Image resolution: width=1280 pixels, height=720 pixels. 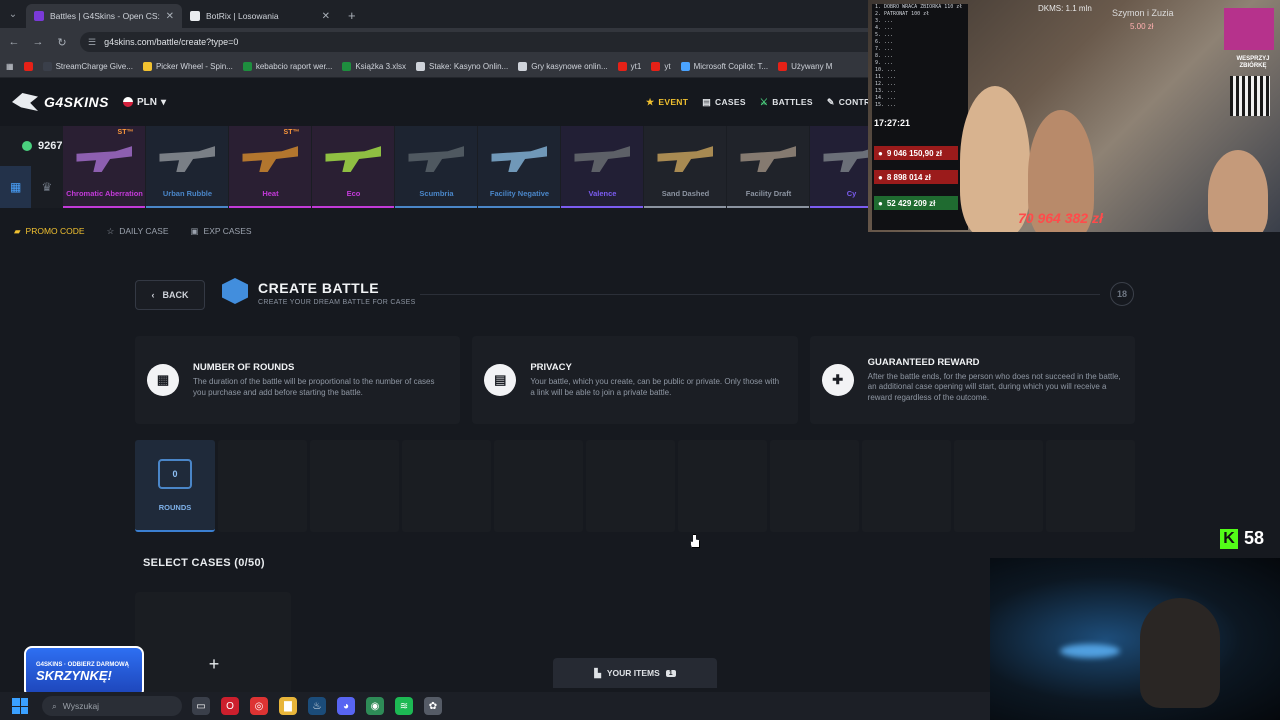 What do you see at coordinates (84, 672) in the screenshot?
I see `free-case-promo-badge: G4SKINS · ODBIERZ DARMOWĄ SKRZYNKĘ!` at bounding box center [84, 672].